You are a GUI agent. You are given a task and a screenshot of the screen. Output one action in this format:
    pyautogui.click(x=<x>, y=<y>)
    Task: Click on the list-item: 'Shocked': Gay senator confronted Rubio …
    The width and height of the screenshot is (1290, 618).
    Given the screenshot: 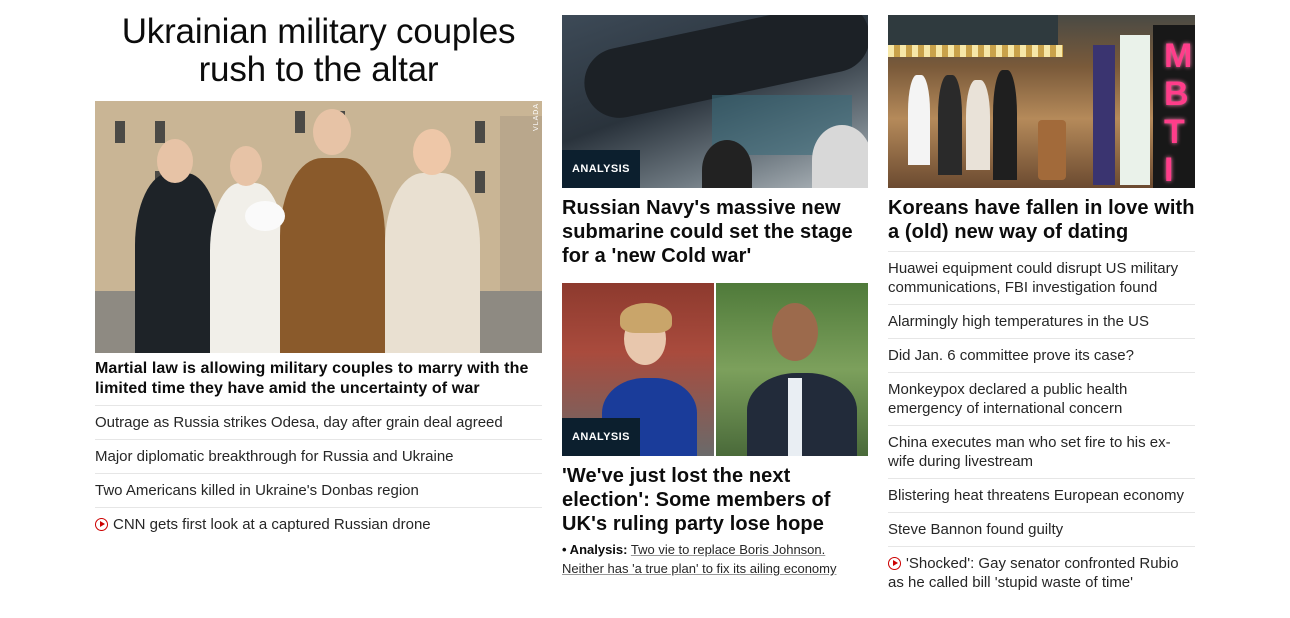 What is the action you would take?
    pyautogui.click(x=1041, y=573)
    